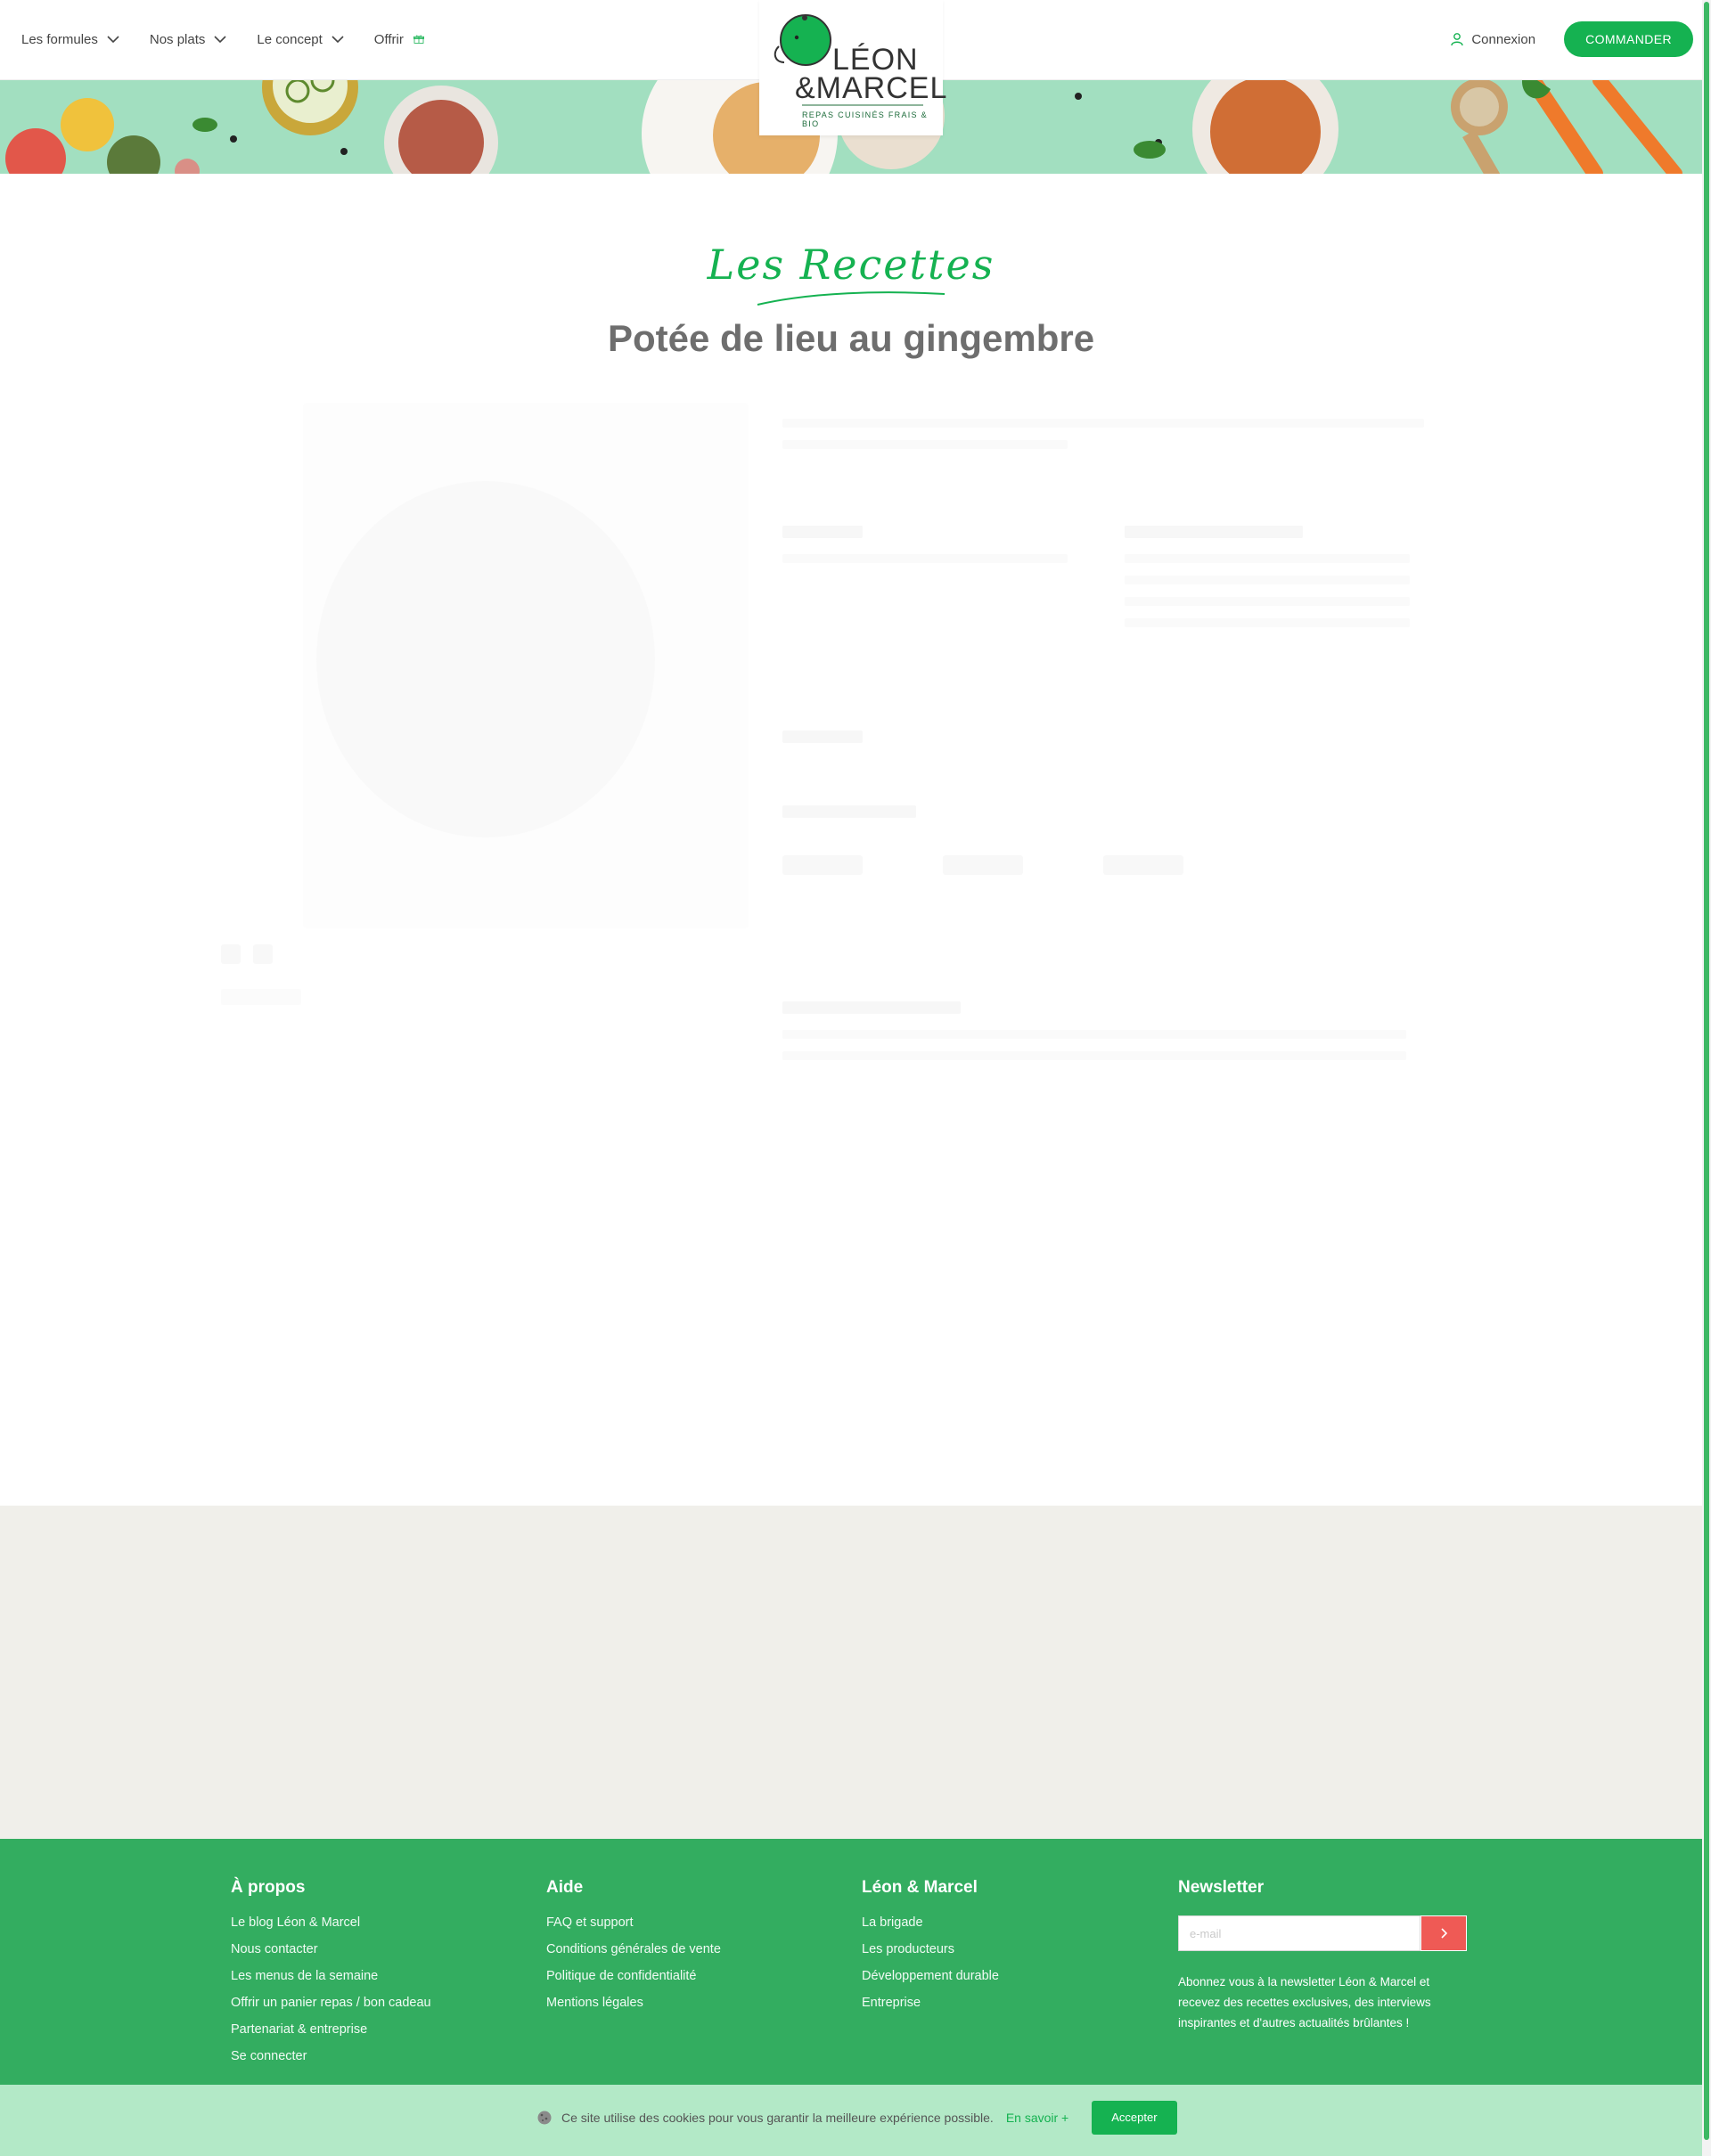 The height and width of the screenshot is (2156, 1711). I want to click on footer-link-login: Se connecter, so click(331, 2056).